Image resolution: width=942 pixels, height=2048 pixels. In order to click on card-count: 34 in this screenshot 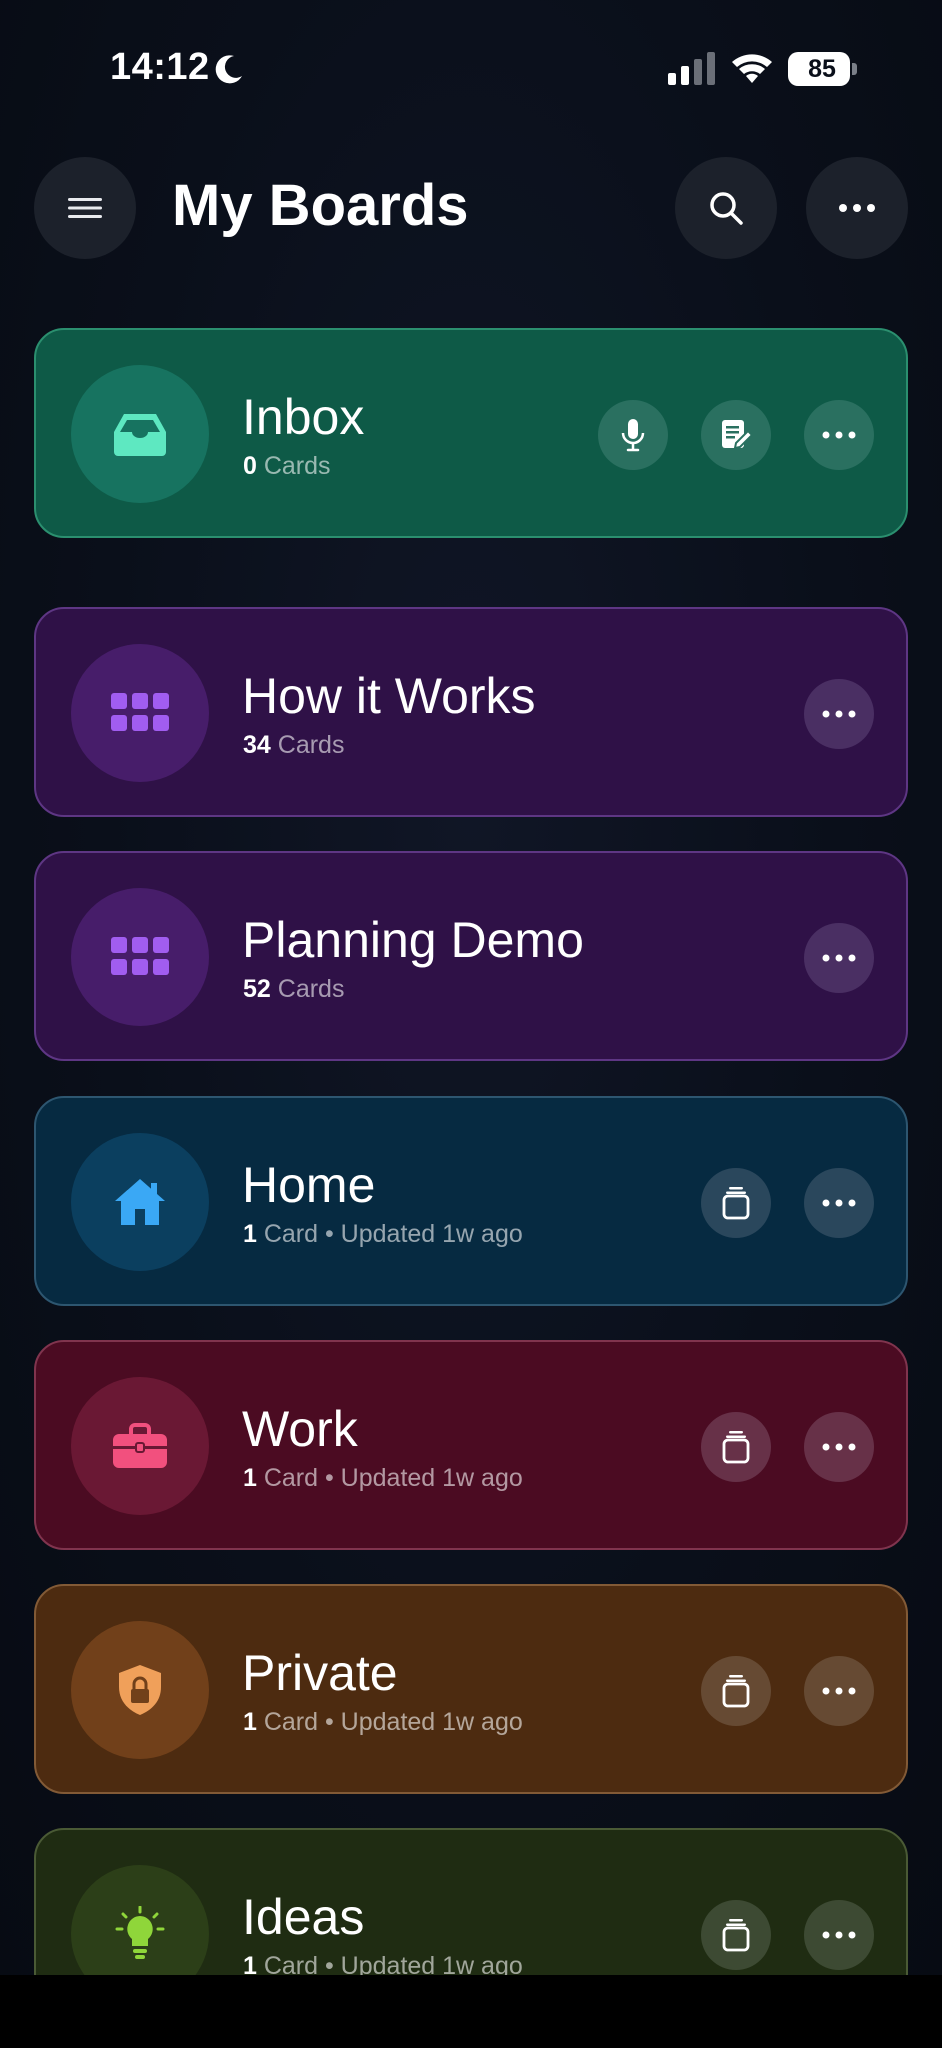, I will do `click(257, 745)`.